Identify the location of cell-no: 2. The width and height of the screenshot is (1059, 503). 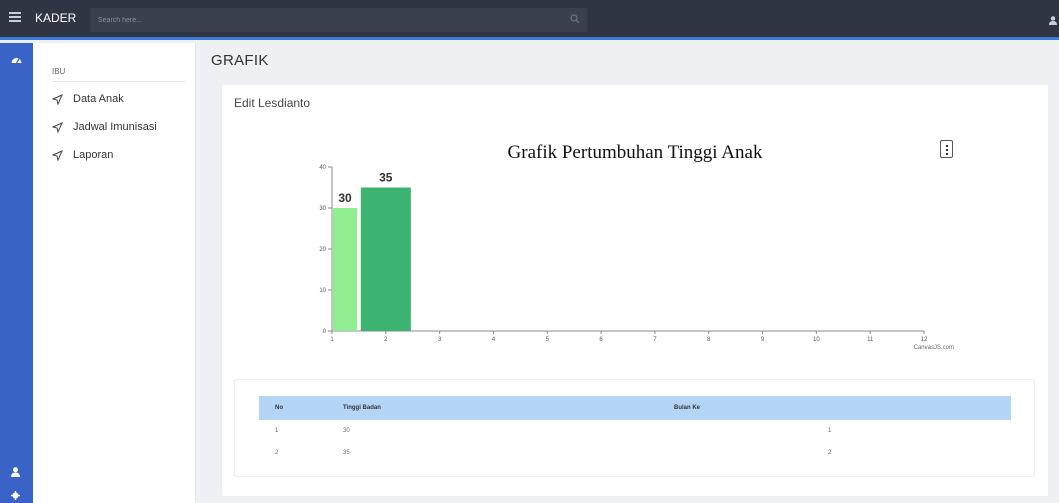
(277, 453).